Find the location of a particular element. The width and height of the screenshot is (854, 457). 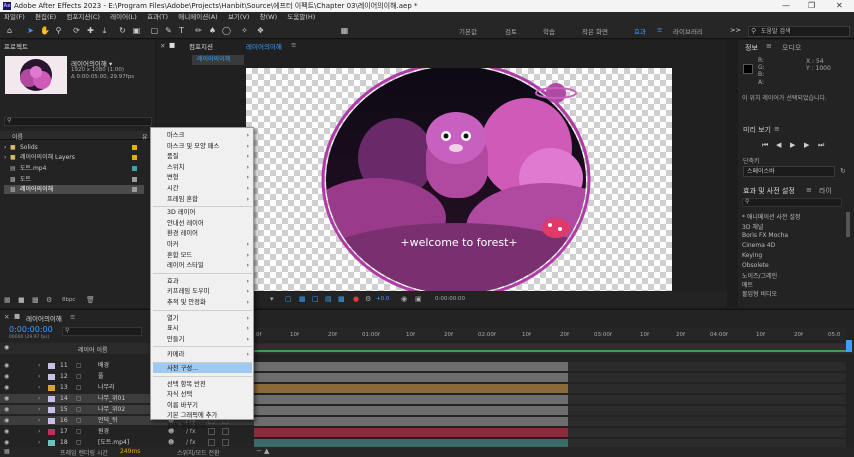

menu-effect: 효과(T) is located at coordinates (157, 17).